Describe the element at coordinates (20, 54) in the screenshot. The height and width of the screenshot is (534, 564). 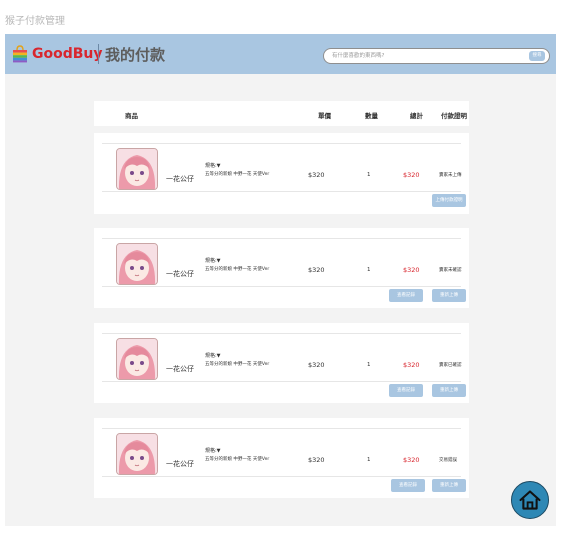
I see `shopping-bag-icon` at that location.